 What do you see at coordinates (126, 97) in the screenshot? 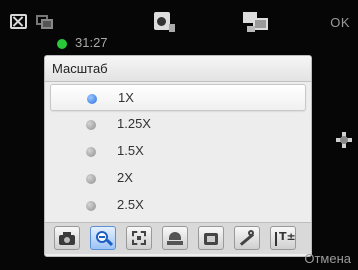
I see `zoom-option-label: 1X` at bounding box center [126, 97].